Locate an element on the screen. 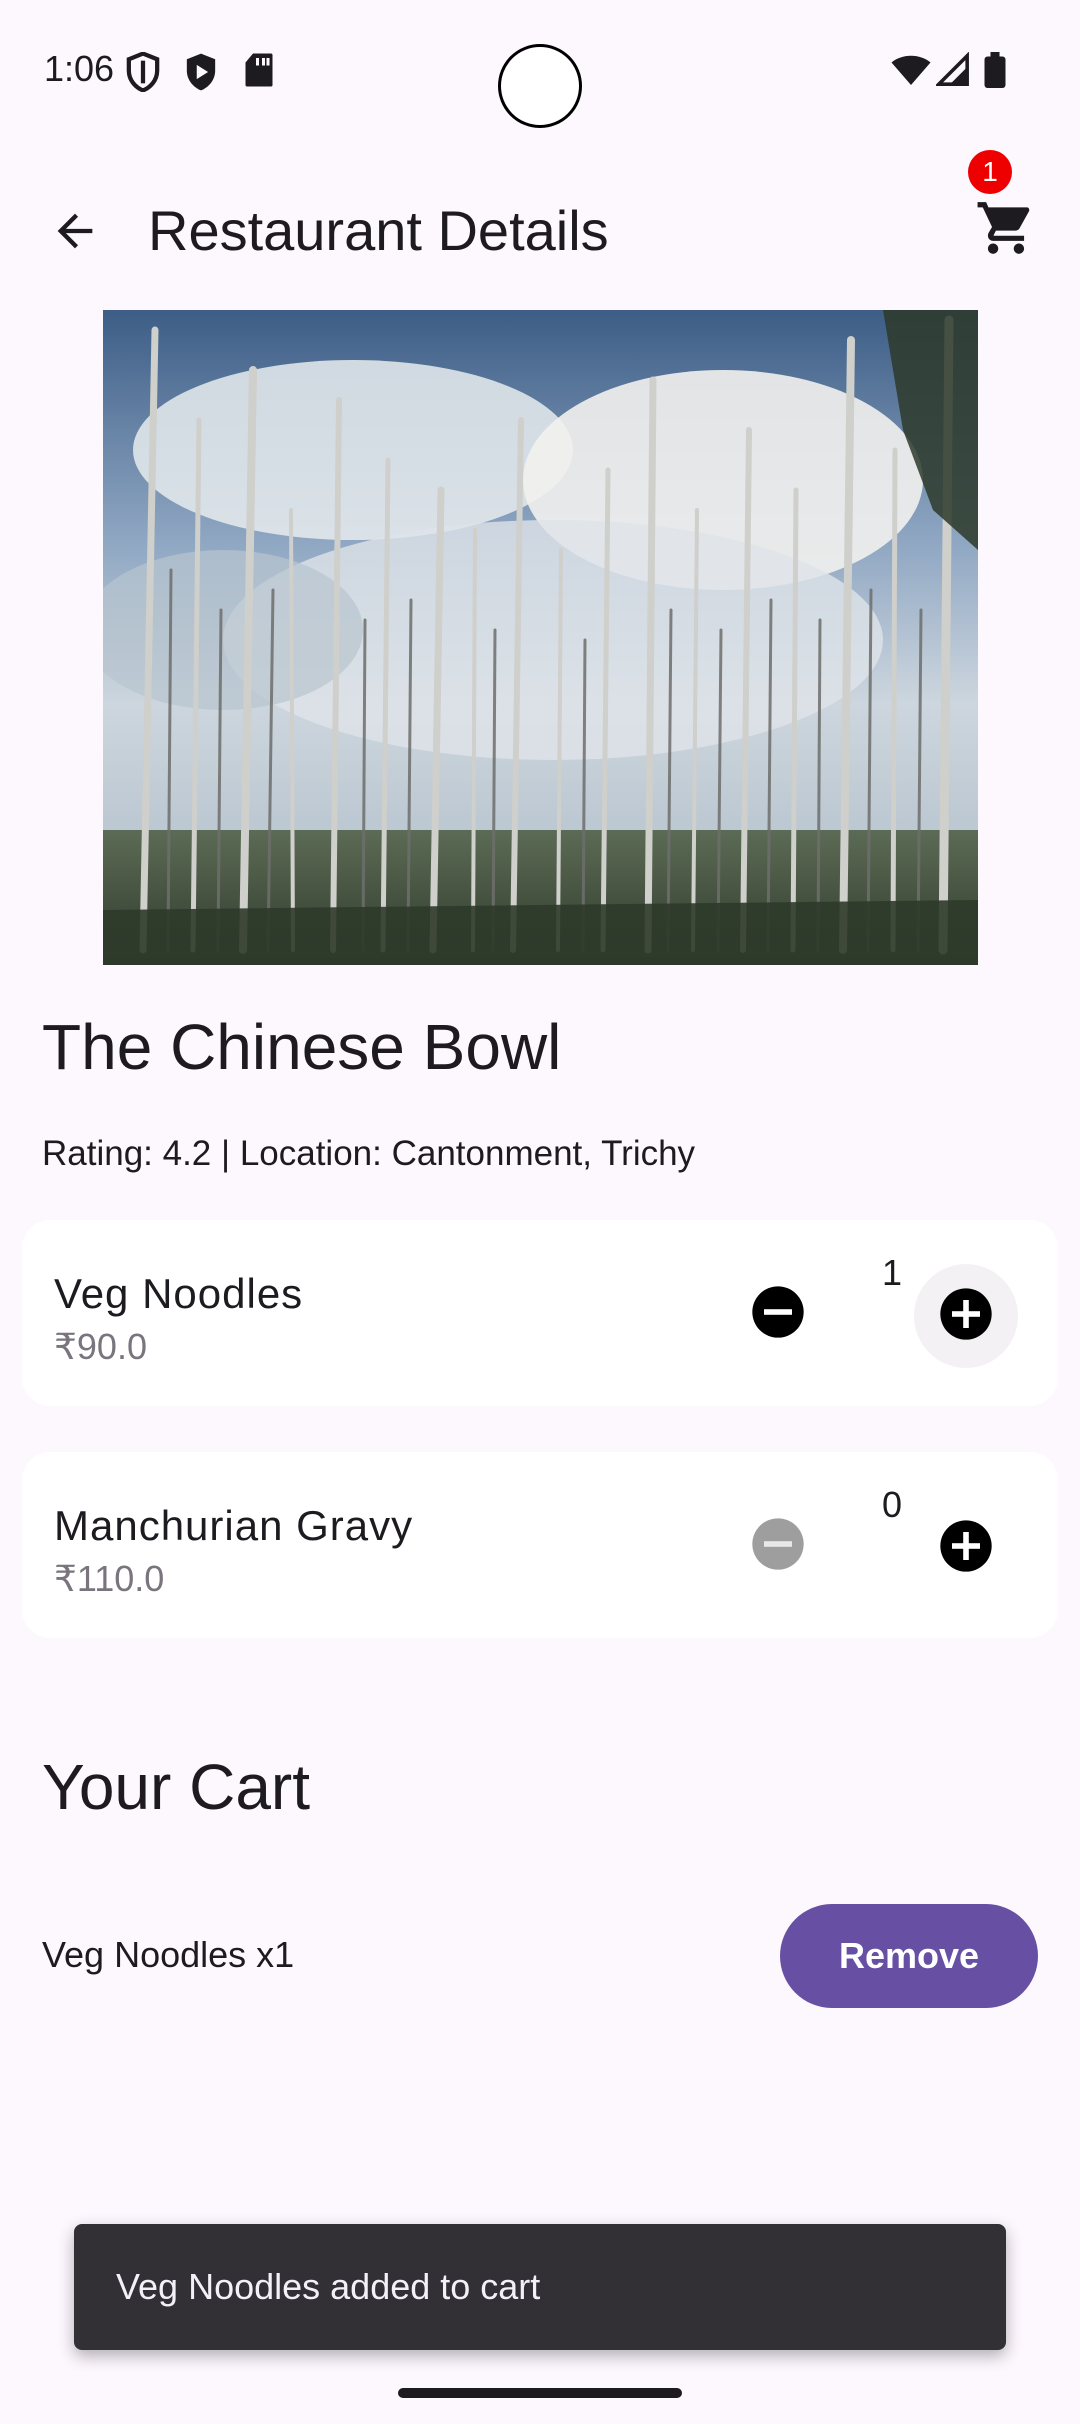 The image size is (1080, 2424). app-bar: Restaurant Details is located at coordinates (540, 225).